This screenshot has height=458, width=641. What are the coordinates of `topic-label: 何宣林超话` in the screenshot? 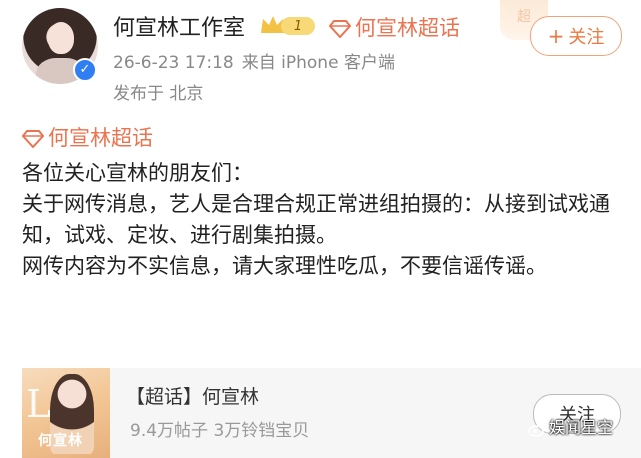 It's located at (100, 138).